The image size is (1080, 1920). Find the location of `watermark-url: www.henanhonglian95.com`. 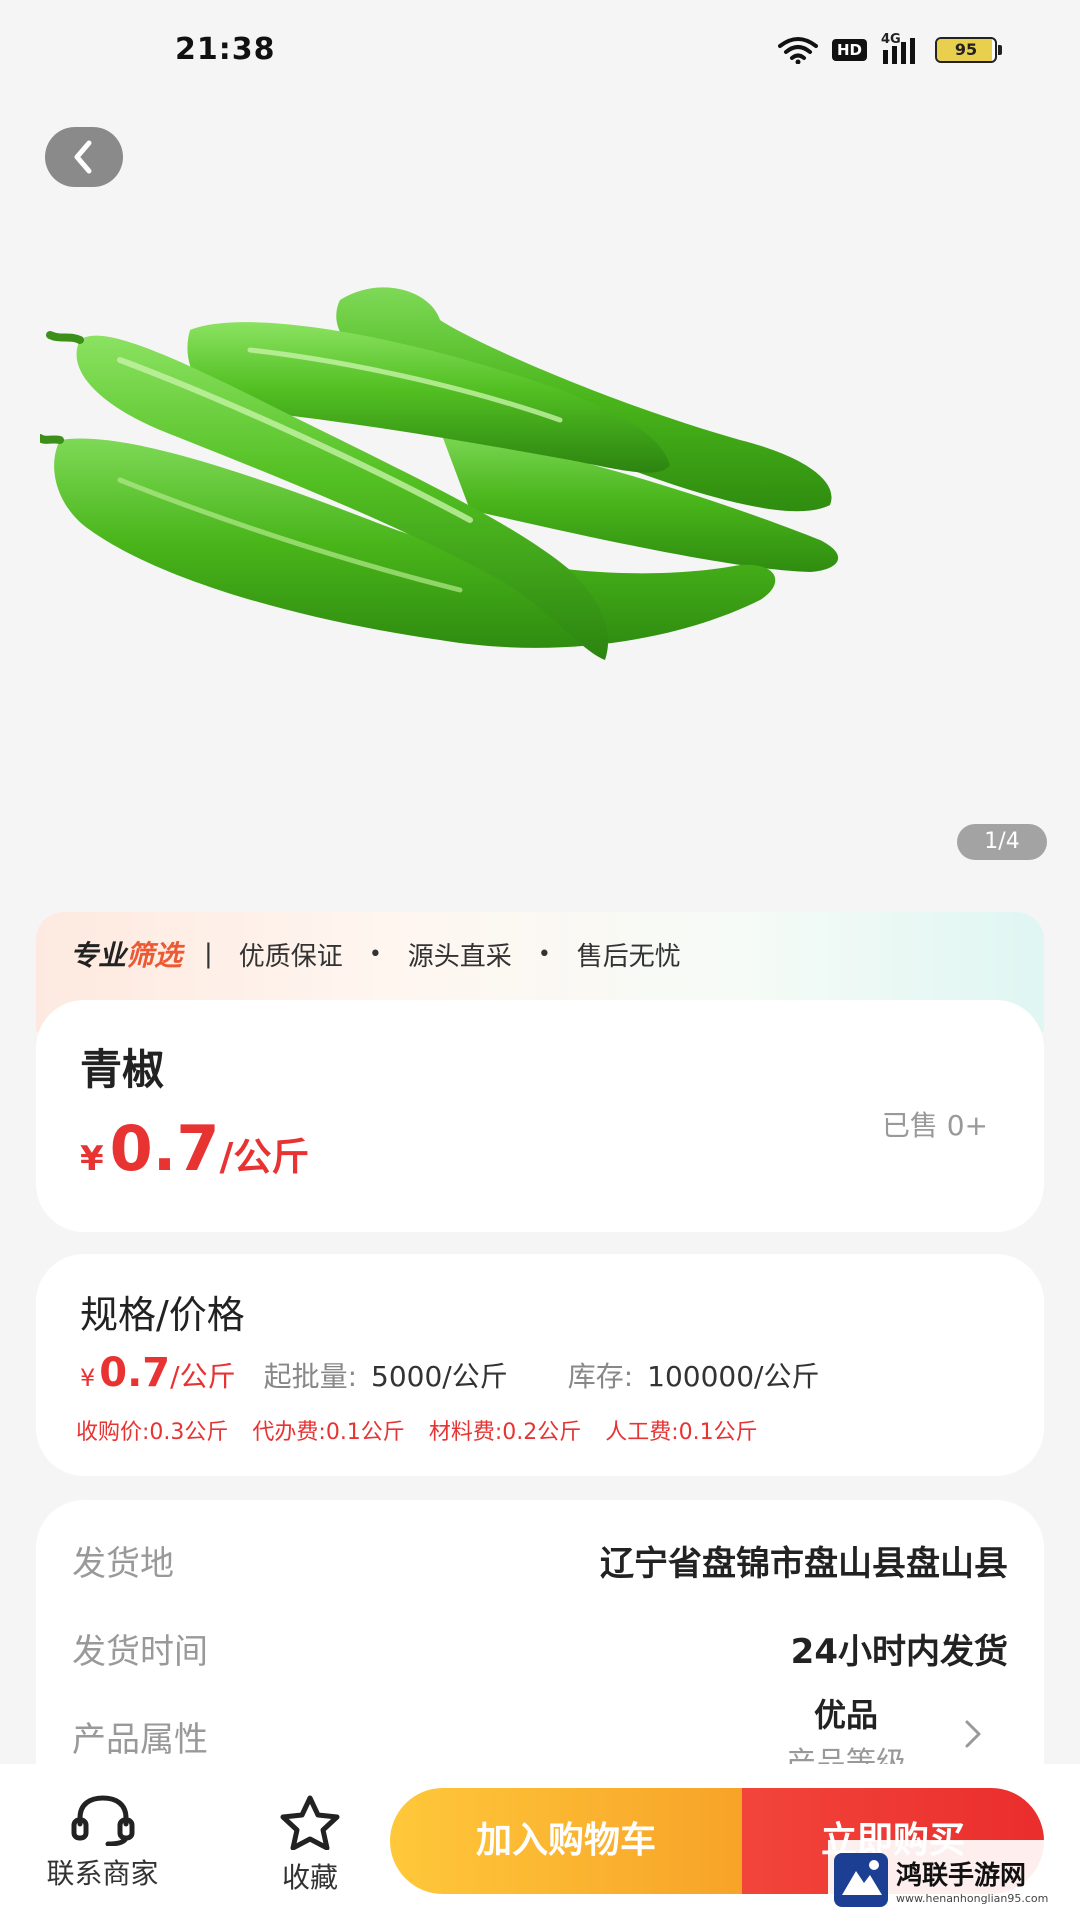

watermark-url: www.henanhonglian95.com is located at coordinates (972, 1898).